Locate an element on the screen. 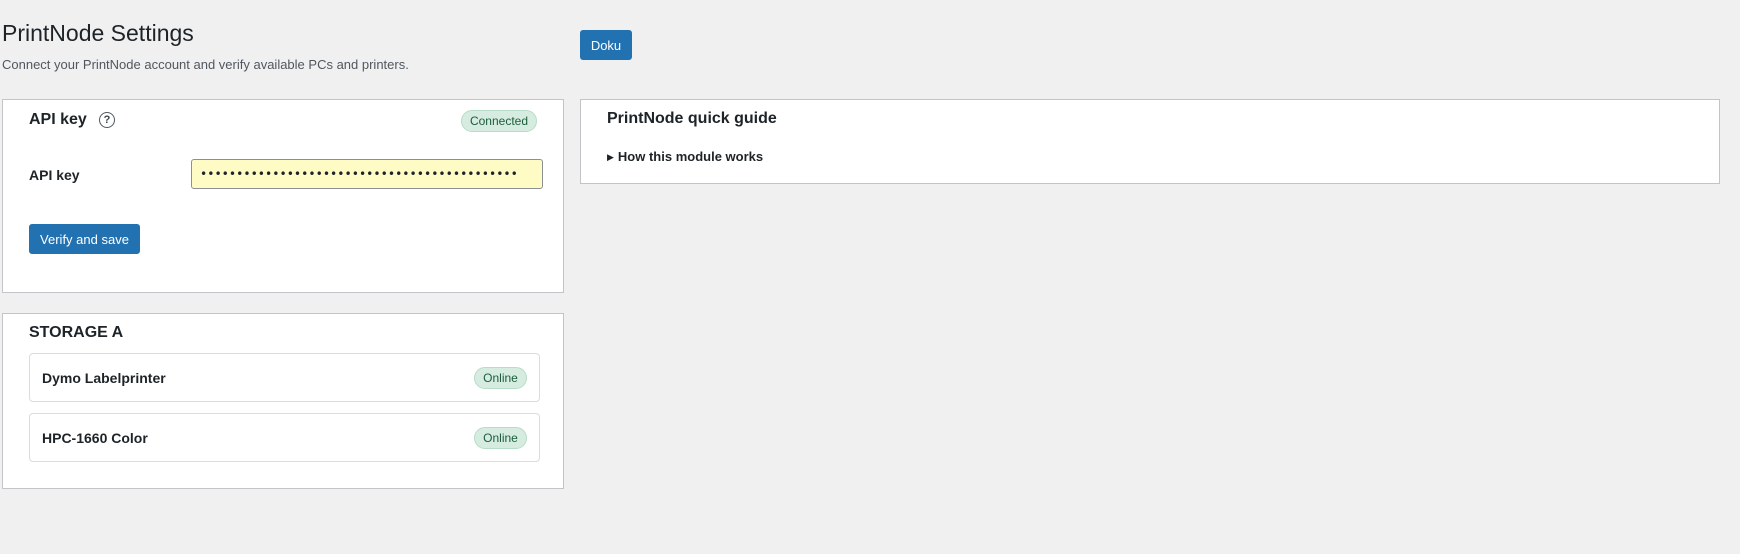 The image size is (1740, 554). api-key-heading: API key is located at coordinates (58, 119).